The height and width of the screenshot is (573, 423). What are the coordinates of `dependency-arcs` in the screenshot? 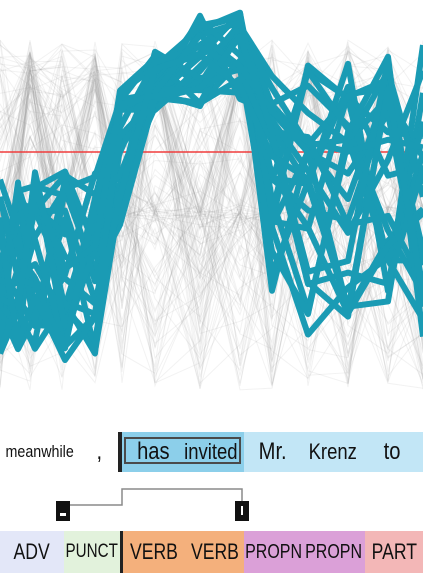 It's located at (152, 504).